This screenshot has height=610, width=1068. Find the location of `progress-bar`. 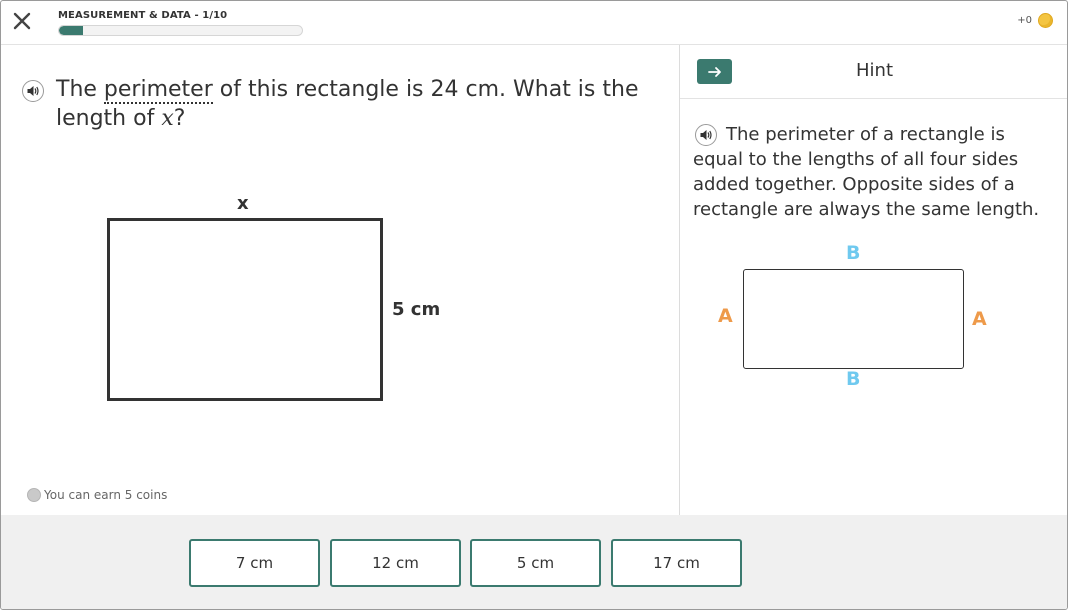

progress-bar is located at coordinates (180, 30).